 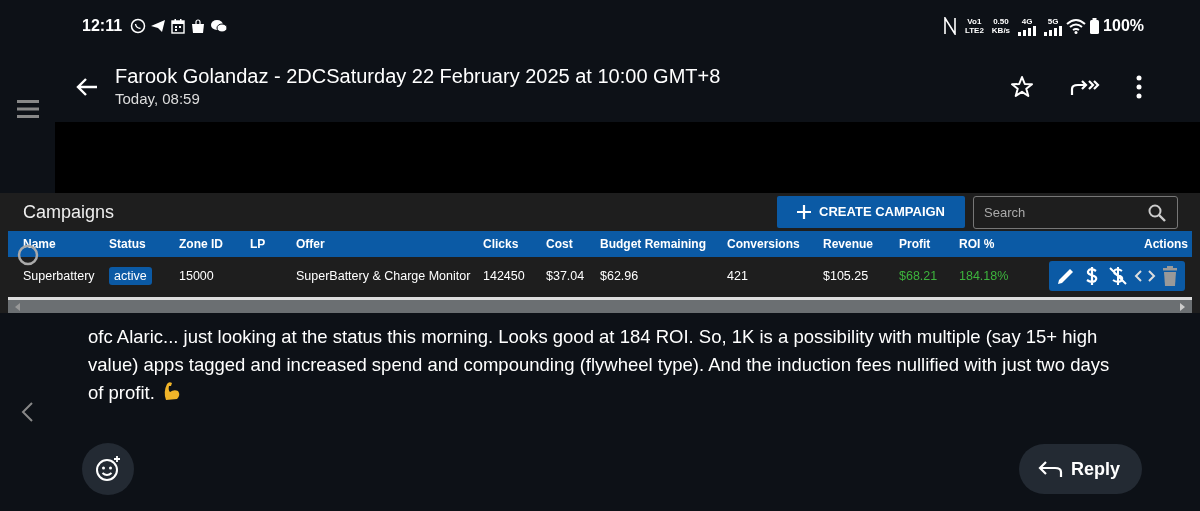 What do you see at coordinates (915, 244) in the screenshot?
I see `column-header: Profit` at bounding box center [915, 244].